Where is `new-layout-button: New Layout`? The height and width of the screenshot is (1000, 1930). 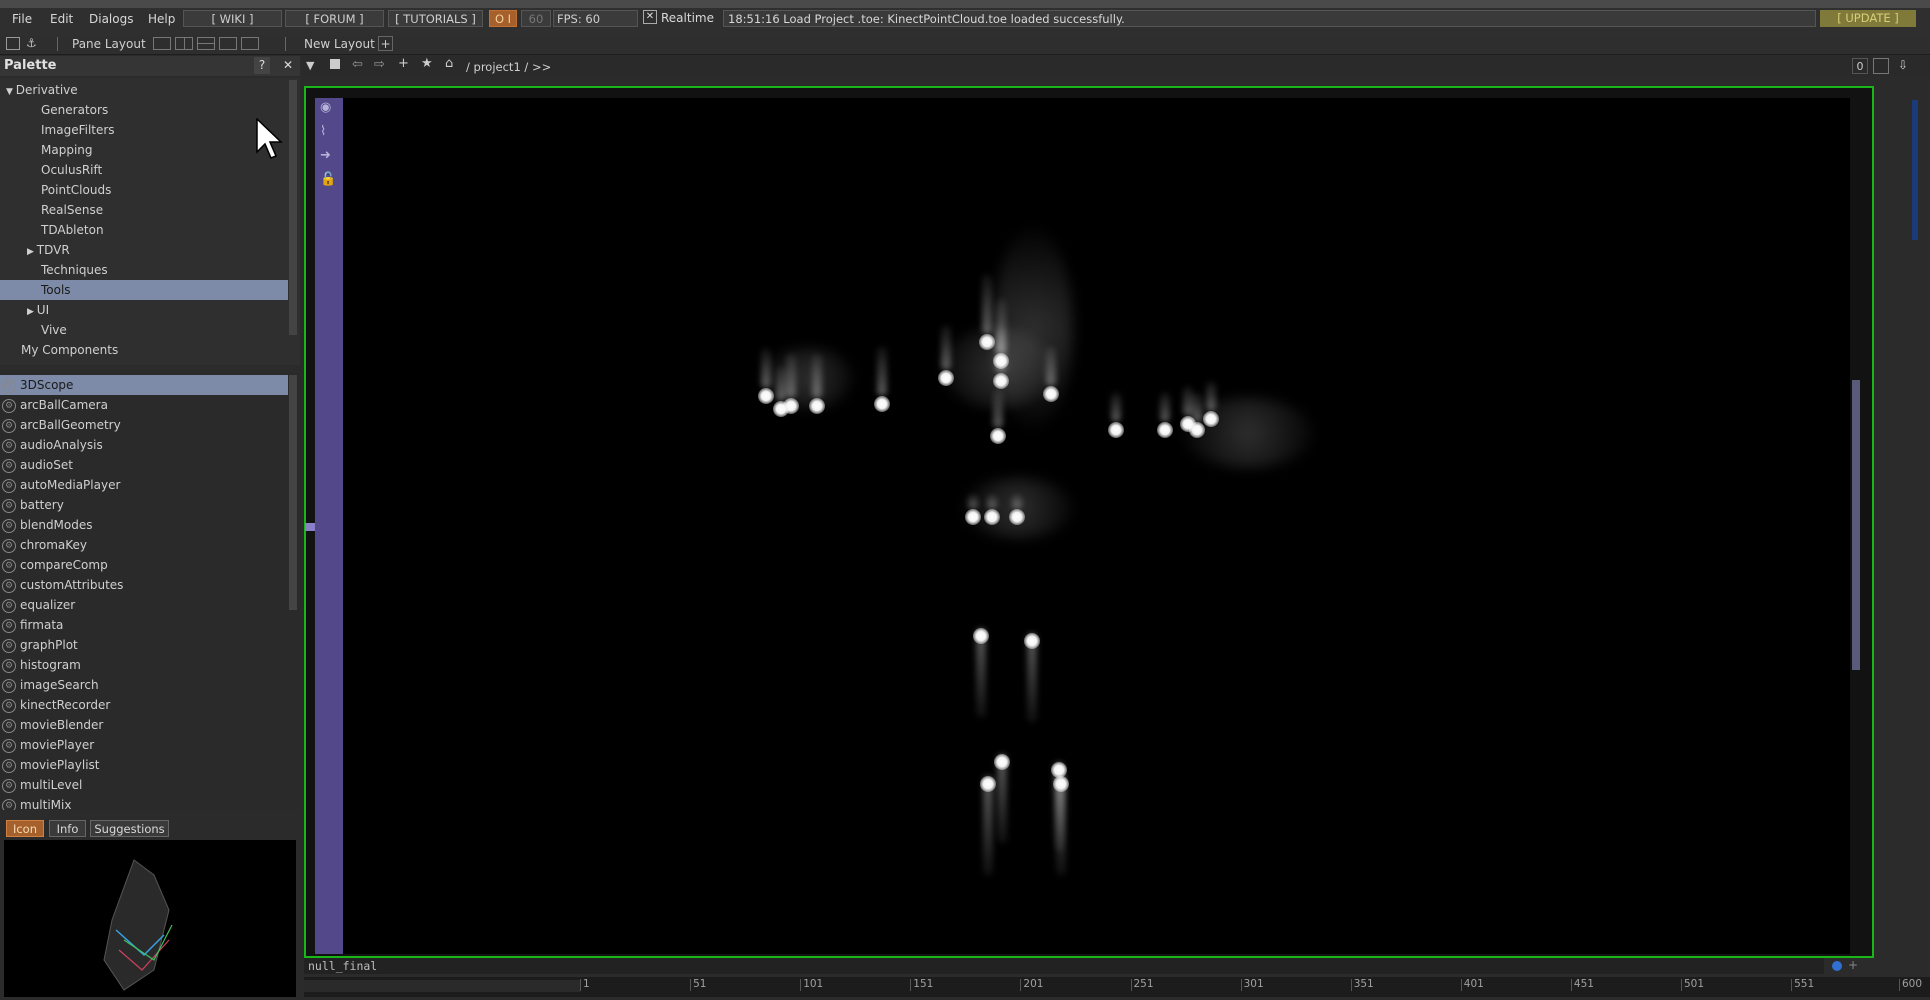 new-layout-button: New Layout is located at coordinates (339, 44).